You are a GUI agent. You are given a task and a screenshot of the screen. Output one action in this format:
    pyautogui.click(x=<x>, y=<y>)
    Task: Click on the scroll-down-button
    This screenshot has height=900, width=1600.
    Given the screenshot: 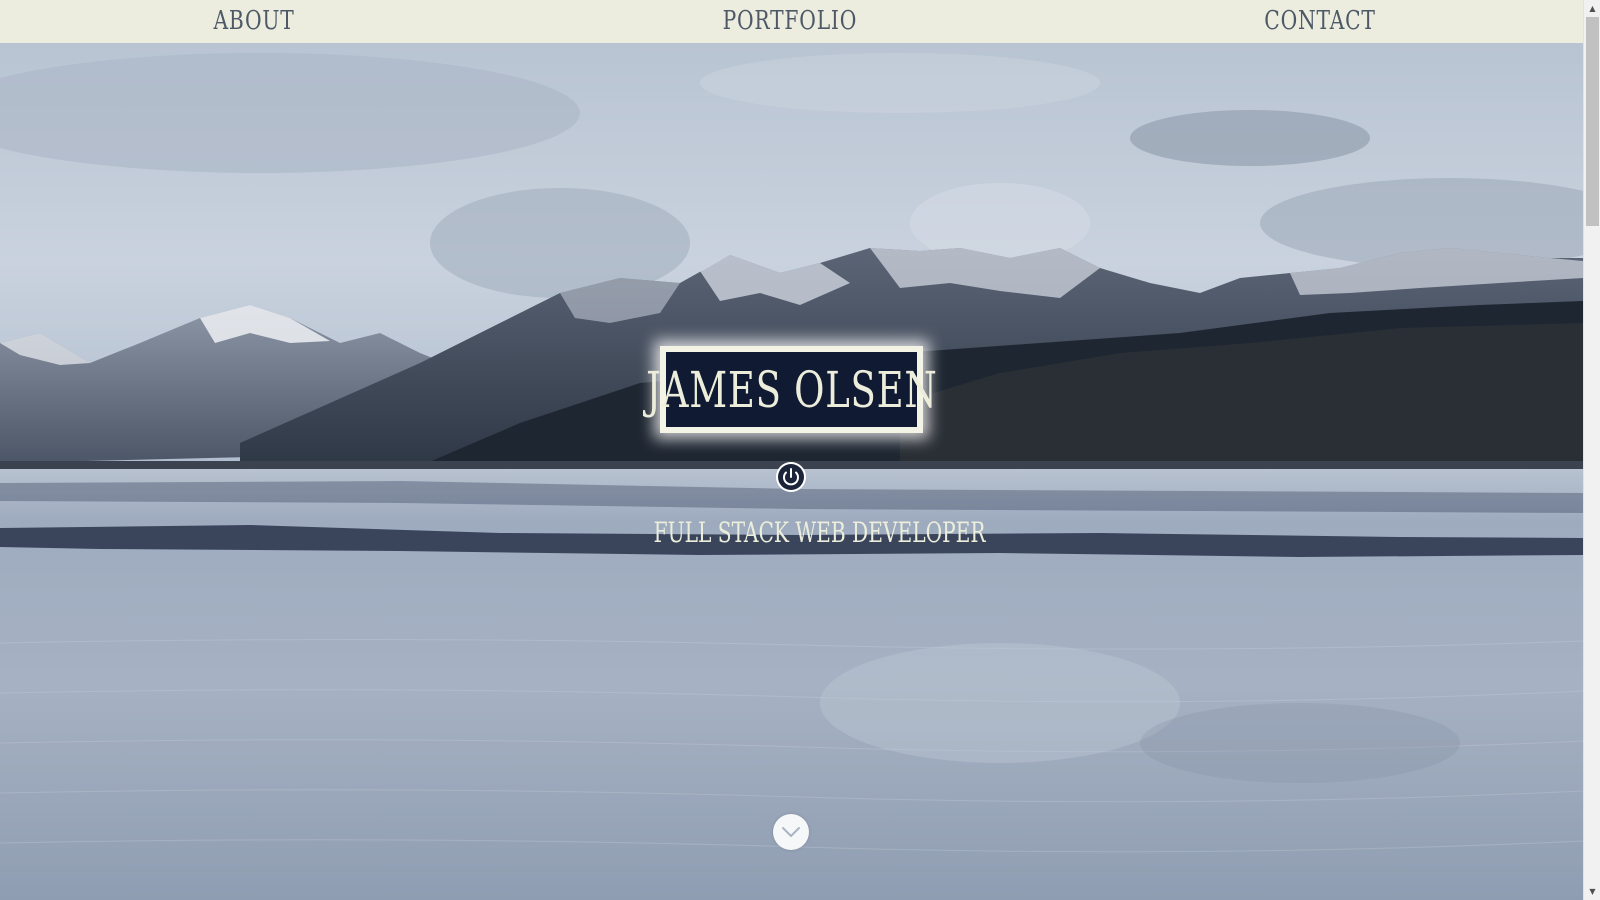 What is the action you would take?
    pyautogui.click(x=791, y=832)
    